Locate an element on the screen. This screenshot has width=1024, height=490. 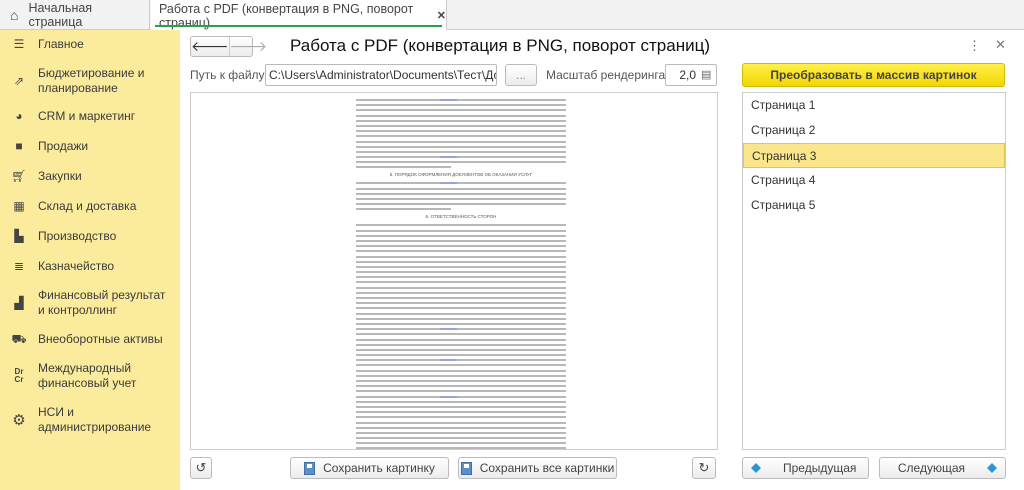
page-list-item: Страница 3 is located at coordinates (874, 155).